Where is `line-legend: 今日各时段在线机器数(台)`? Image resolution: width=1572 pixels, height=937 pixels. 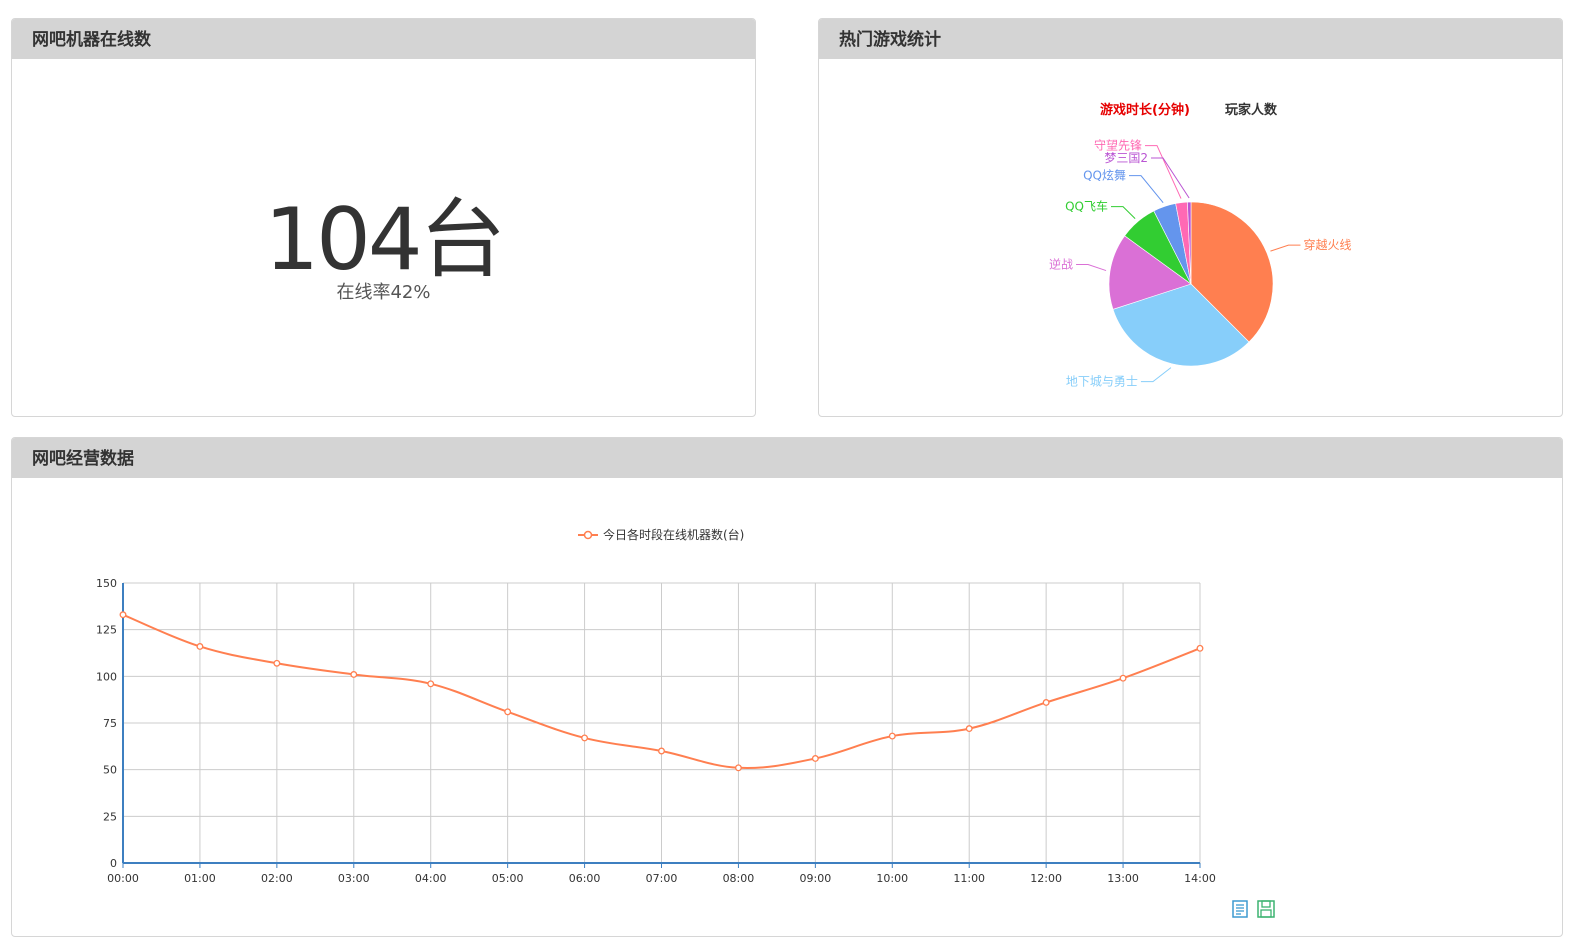 line-legend: 今日各时段在线机器数(台) is located at coordinates (661, 534).